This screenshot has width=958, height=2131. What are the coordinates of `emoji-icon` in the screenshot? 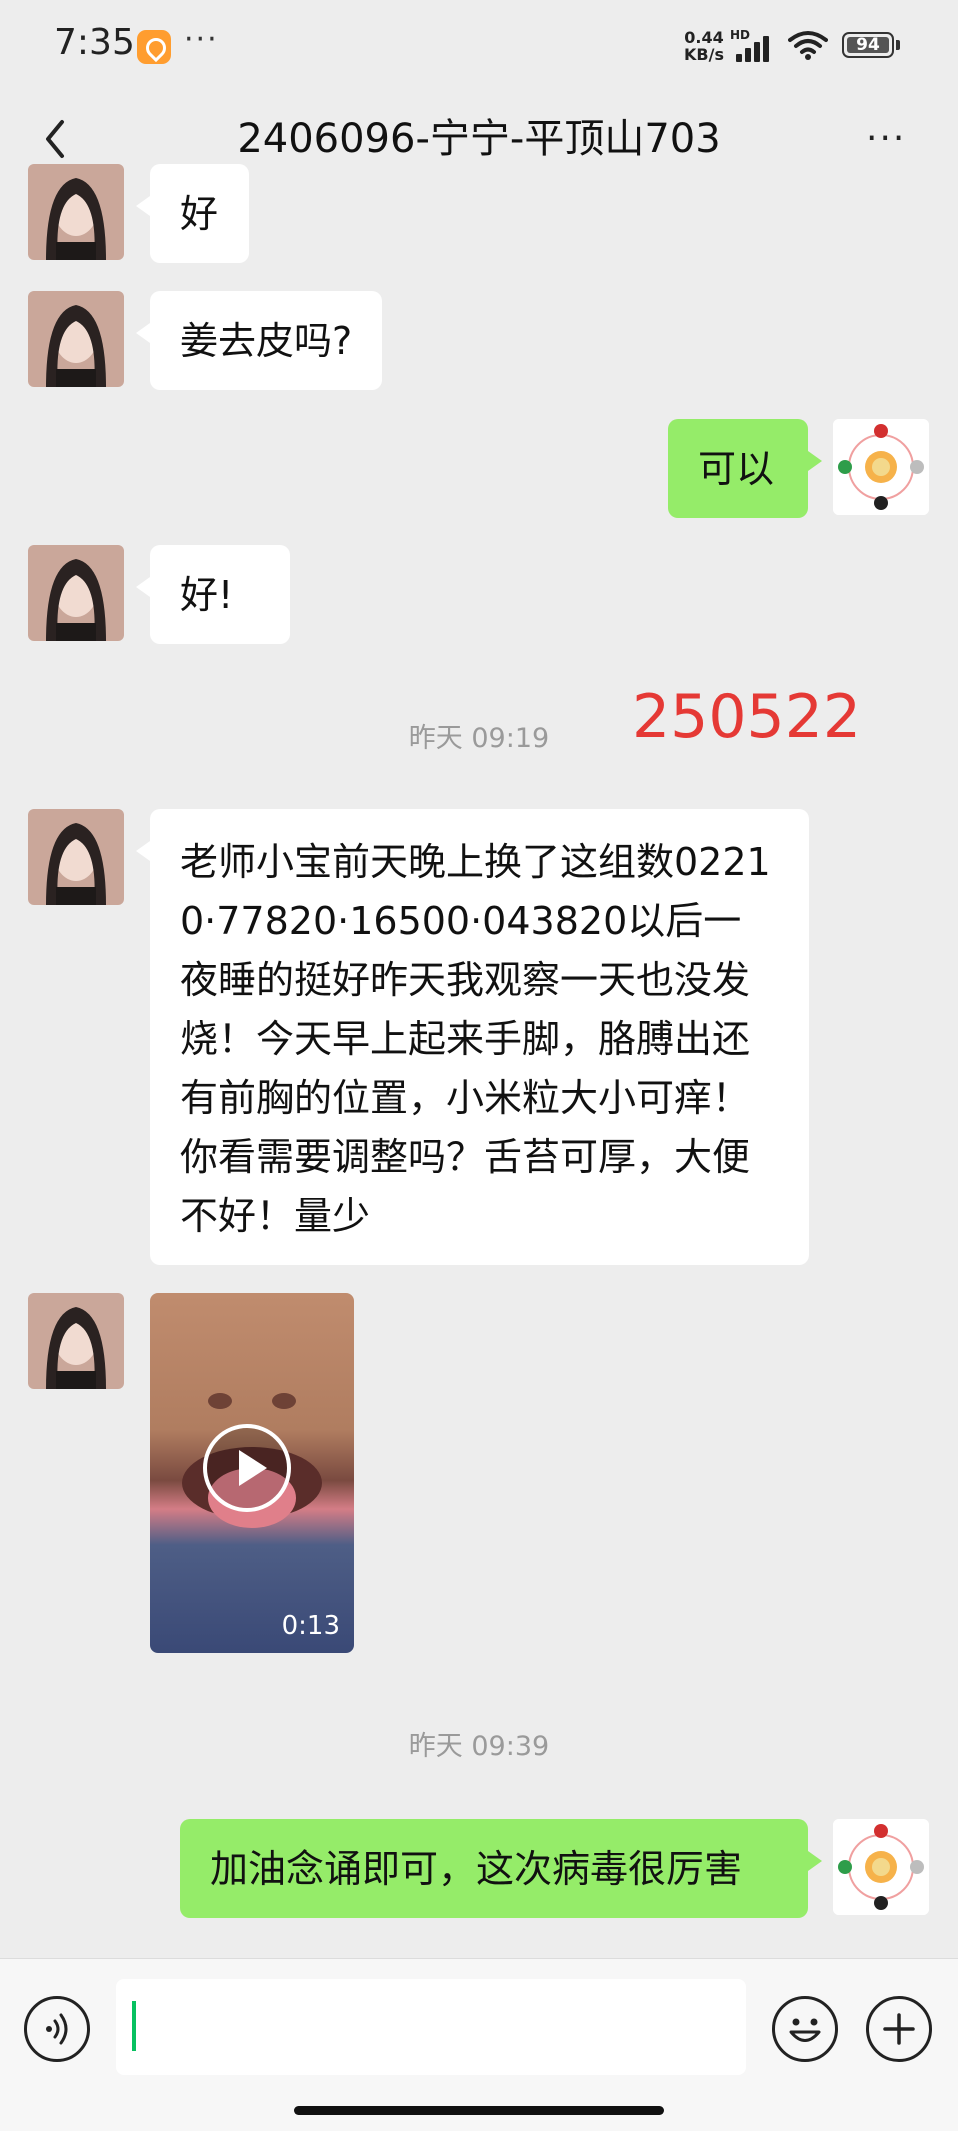 It's located at (805, 2029).